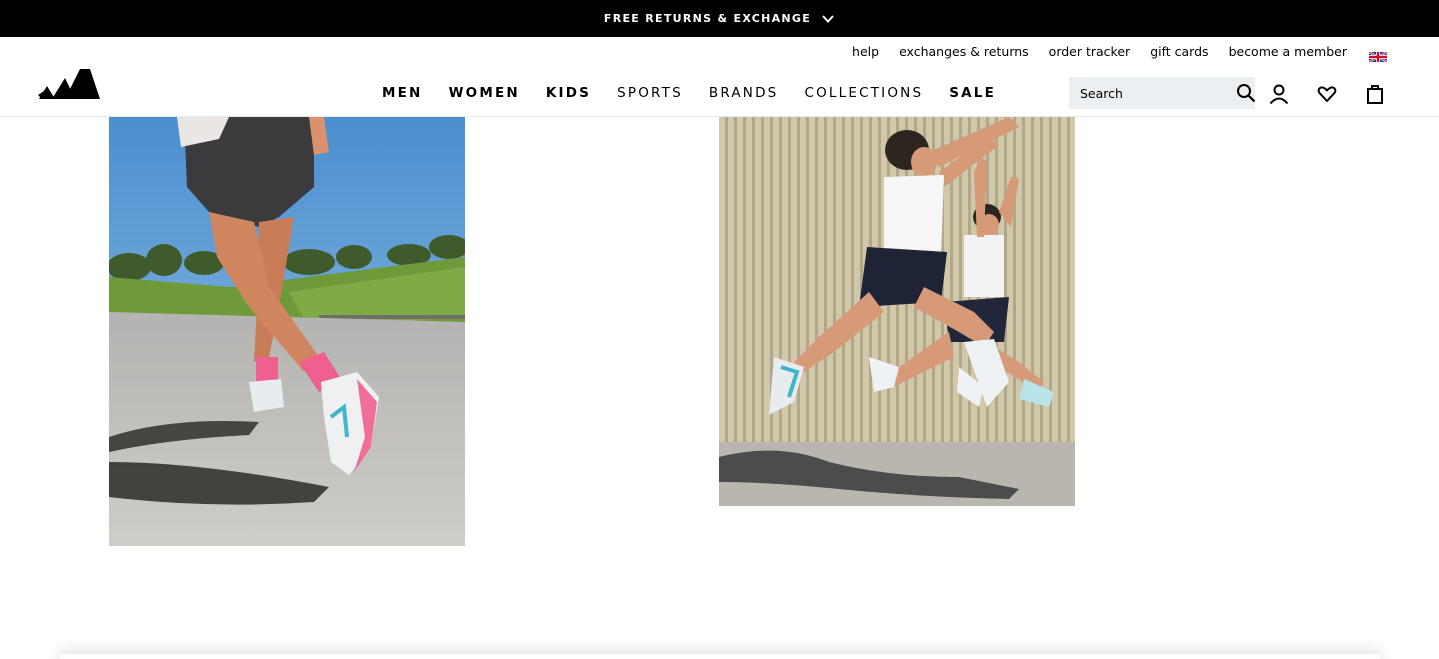 The width and height of the screenshot is (1439, 659). I want to click on wishlist-heart-icon, so click(1327, 94).